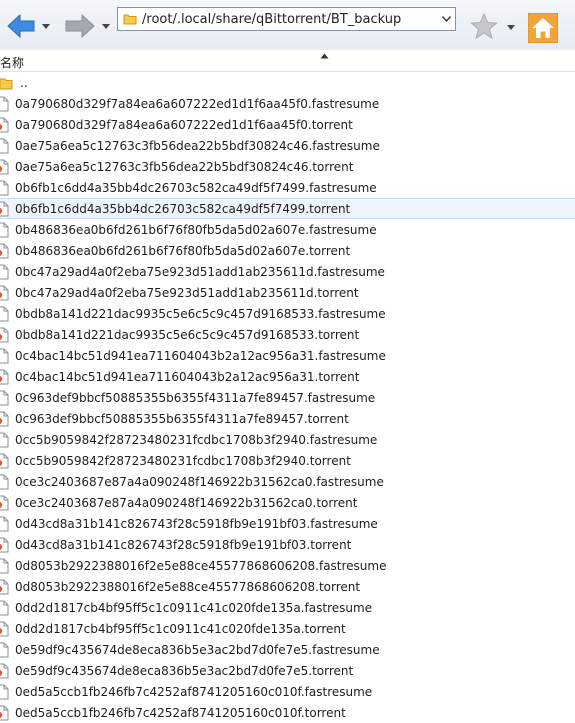  I want to click on bookmark-star-icon, so click(484, 26).